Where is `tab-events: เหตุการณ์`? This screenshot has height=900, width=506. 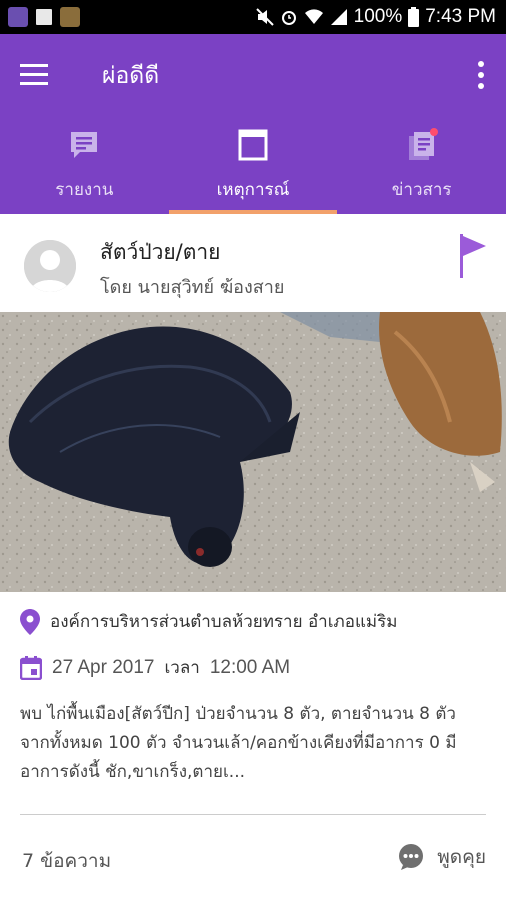 tab-events: เหตุการณ์ is located at coordinates (253, 168).